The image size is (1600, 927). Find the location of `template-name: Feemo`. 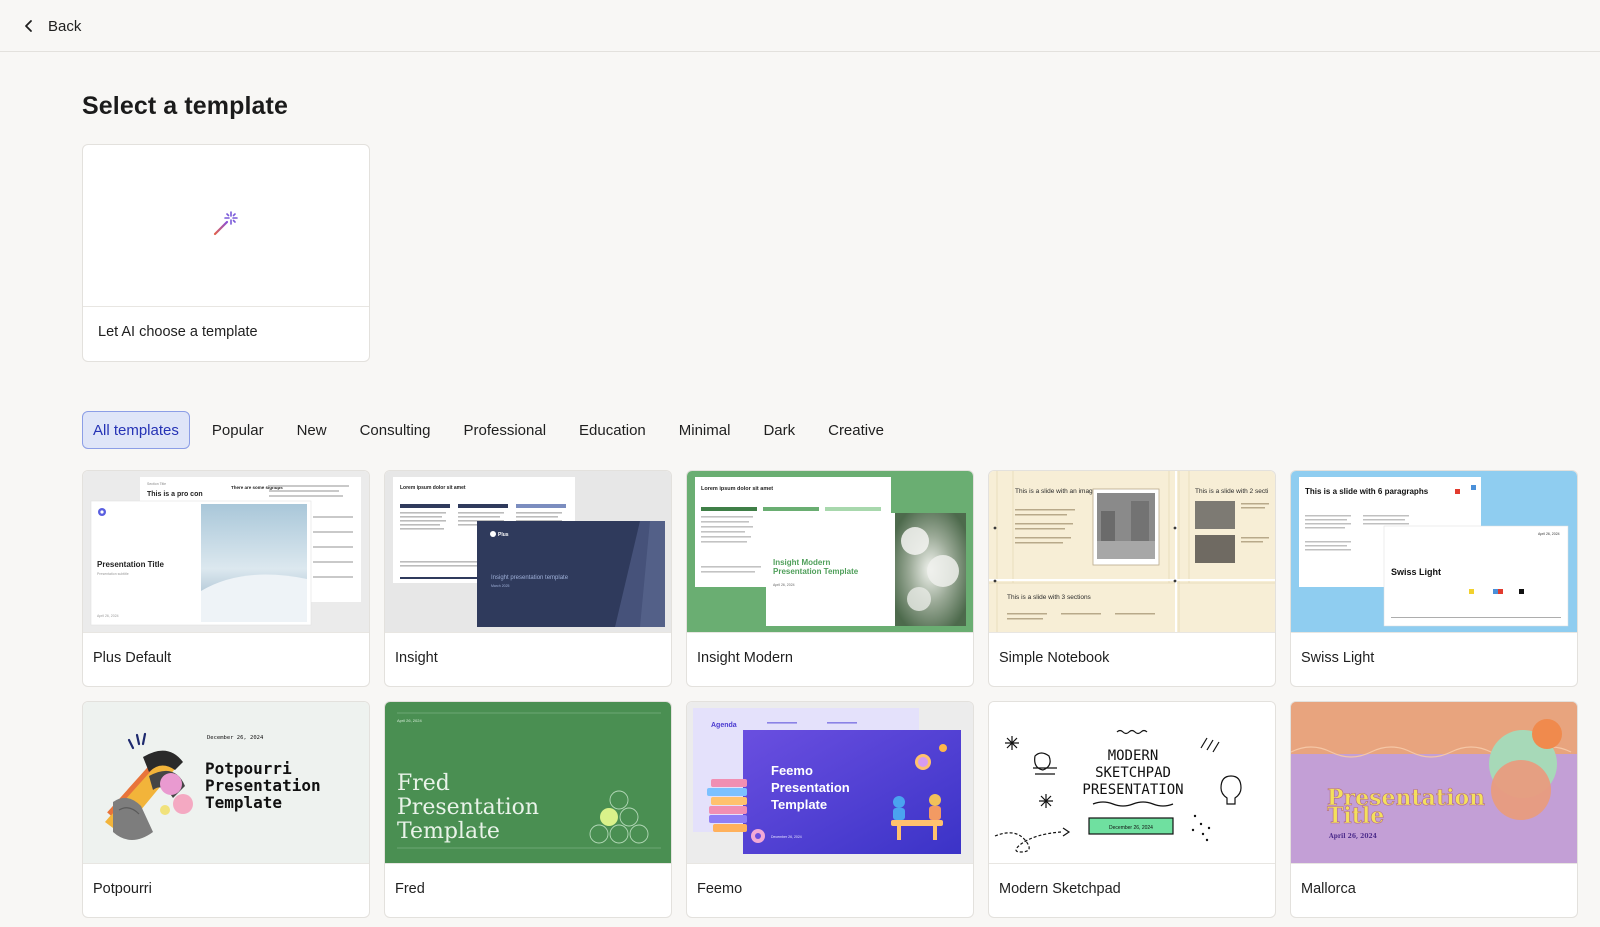

template-name: Feemo is located at coordinates (720, 889).